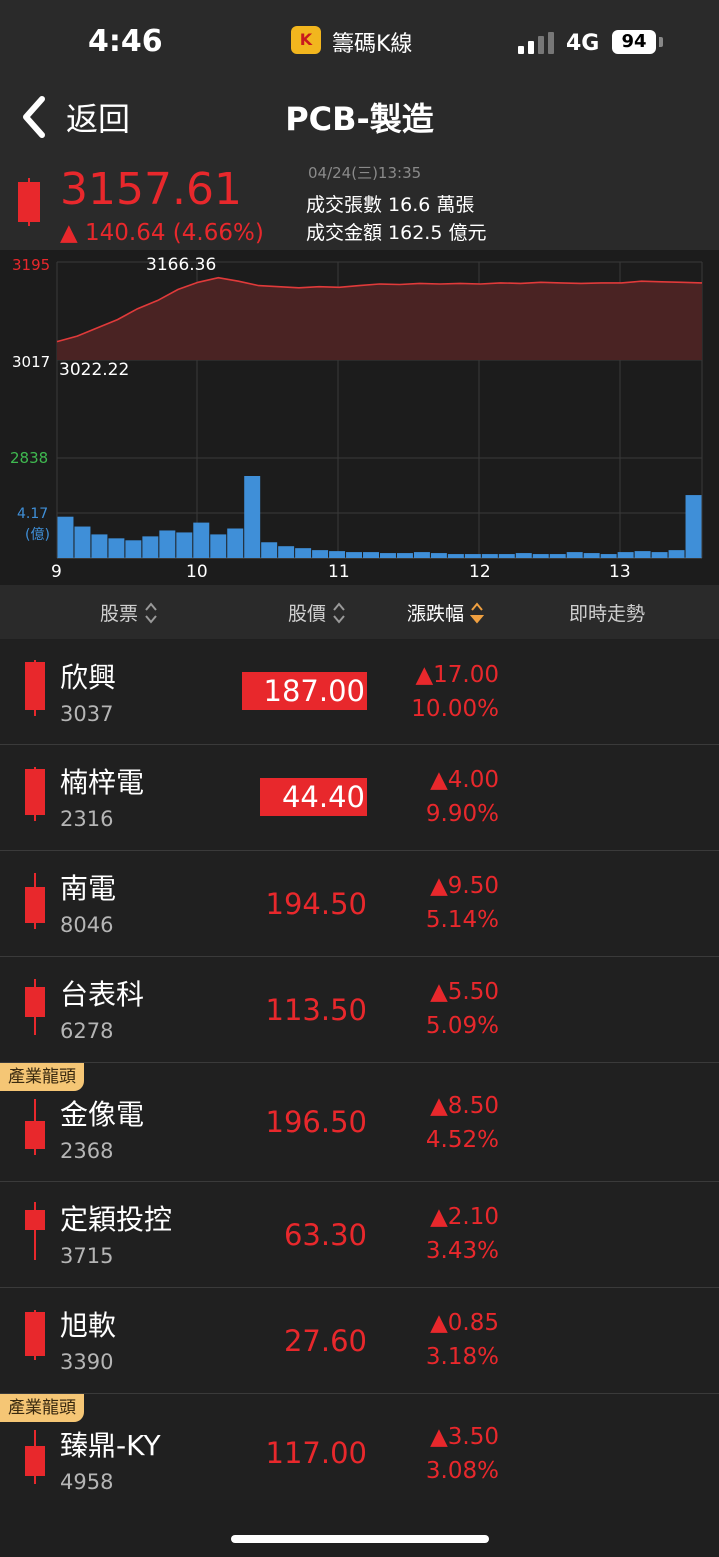 The width and height of the screenshot is (719, 1557). Describe the element at coordinates (87, 925) in the screenshot. I see `stock-code: 8046` at that location.